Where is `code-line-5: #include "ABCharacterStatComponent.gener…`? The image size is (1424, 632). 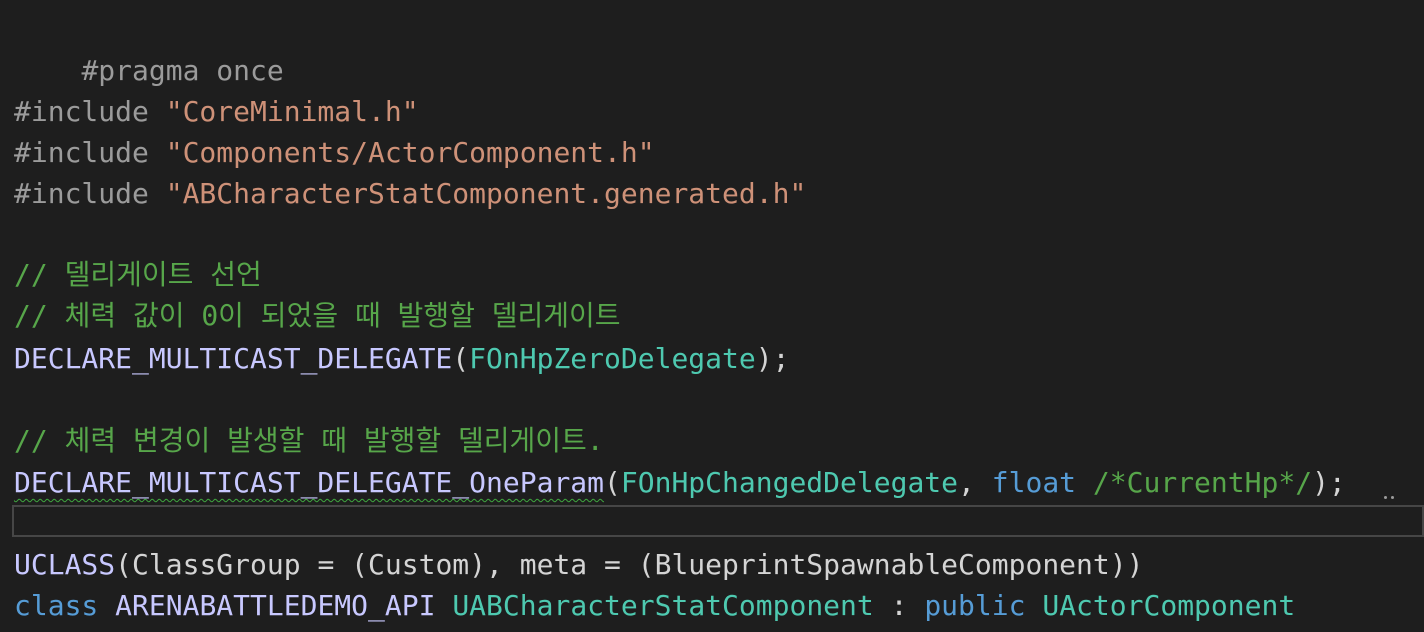
code-line-5: #include "ABCharacterStatComponent.gener… is located at coordinates (410, 193).